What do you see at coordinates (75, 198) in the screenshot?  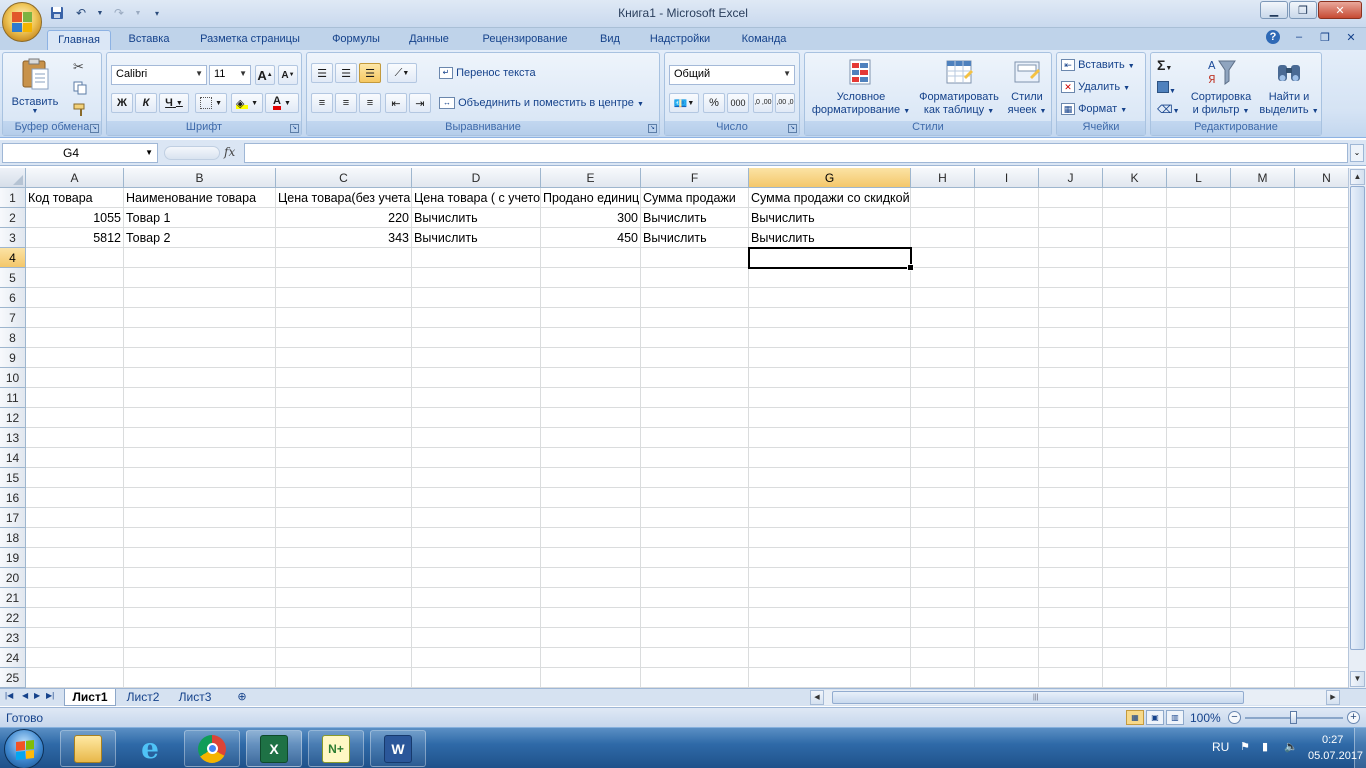 I see `cell-a1: Код товара` at bounding box center [75, 198].